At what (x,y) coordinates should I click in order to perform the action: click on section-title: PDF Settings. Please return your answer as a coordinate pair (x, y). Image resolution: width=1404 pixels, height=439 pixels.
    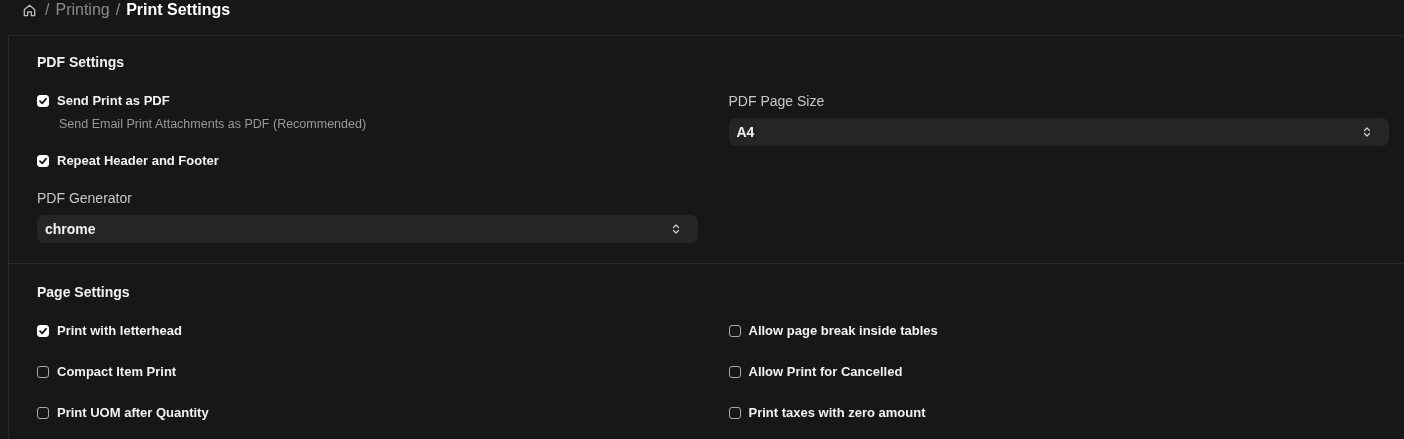
    Looking at the image, I should click on (81, 62).